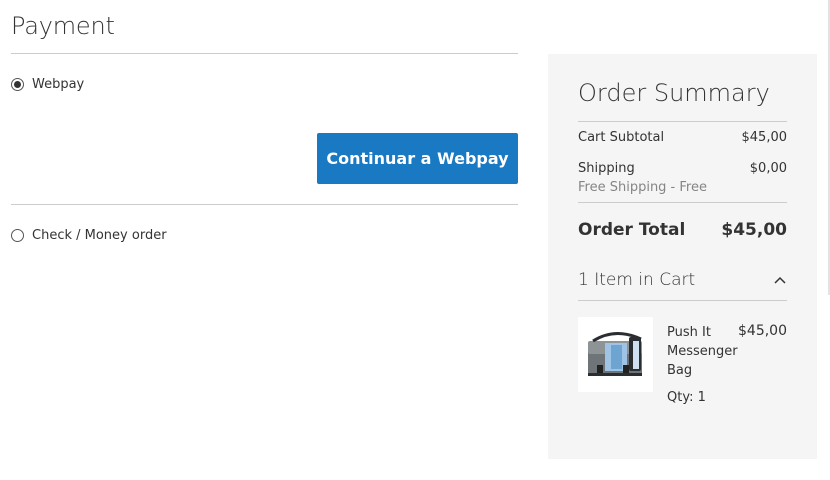 This screenshot has height=480, width=830. Describe the element at coordinates (686, 397) in the screenshot. I see `product-qty: Qty: 1` at that location.